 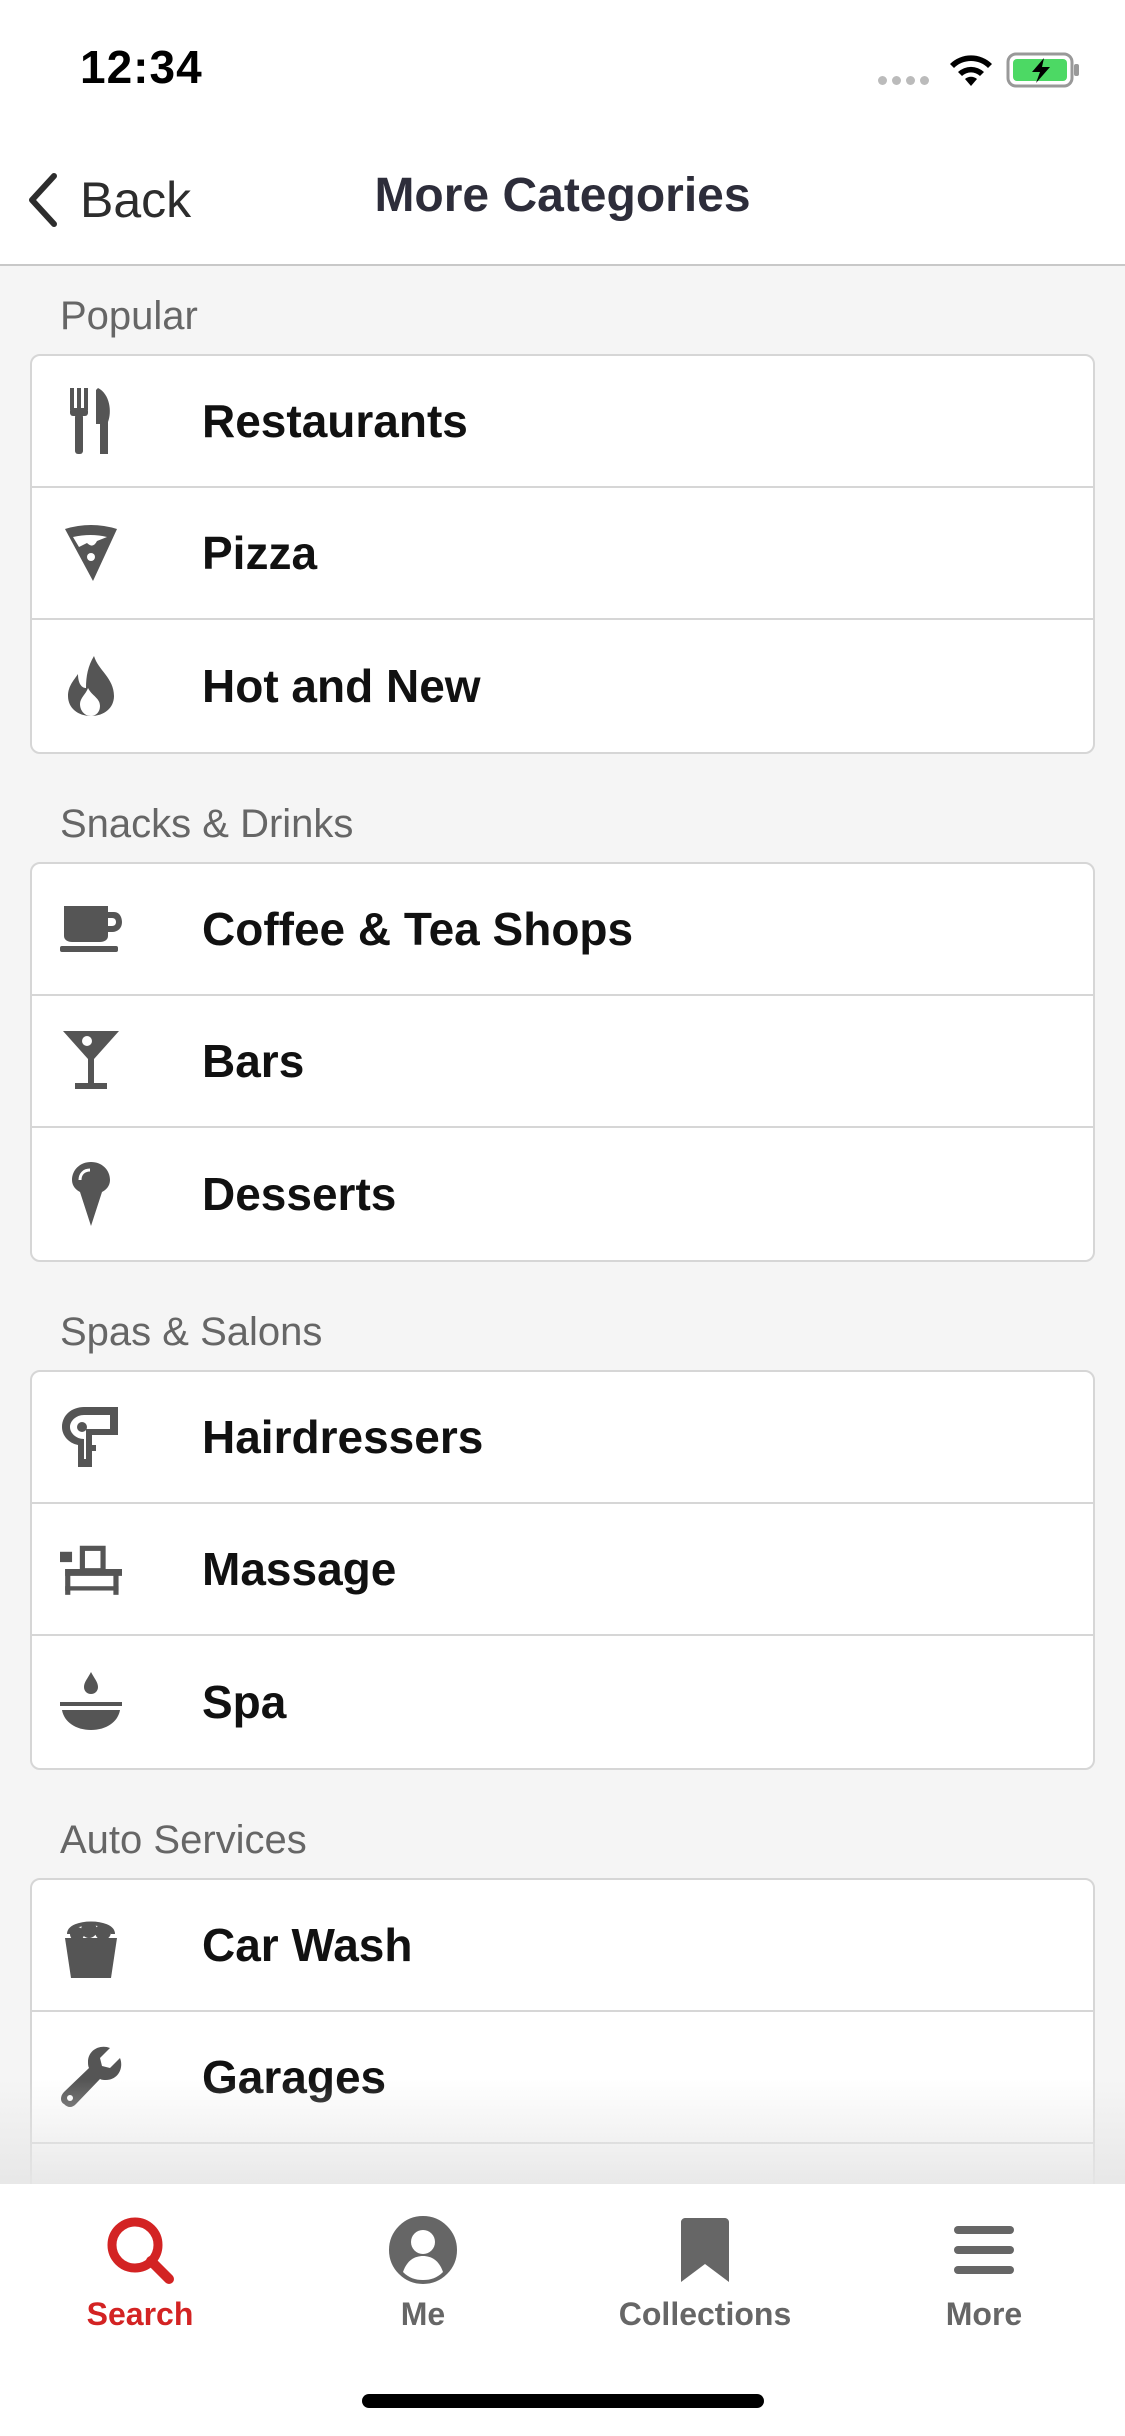 What do you see at coordinates (343, 1437) in the screenshot?
I see `category-label: Hairdressers` at bounding box center [343, 1437].